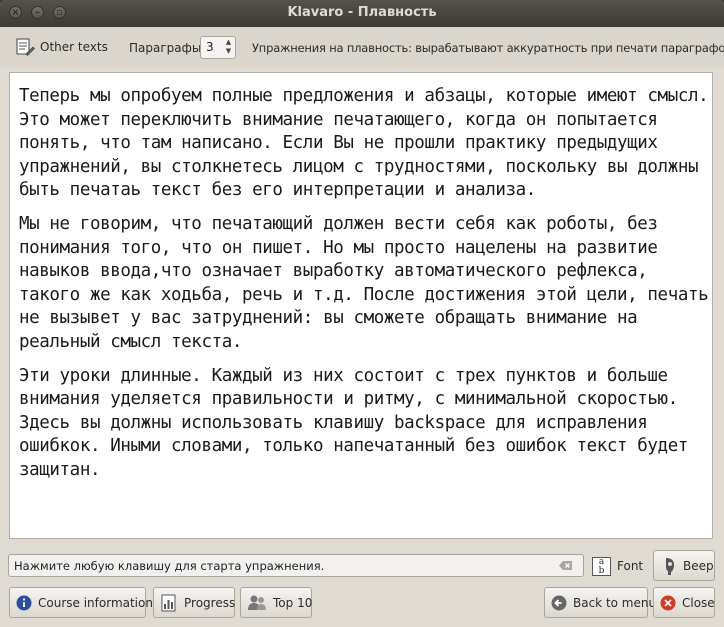  I want to click on font-icon: ab, so click(601, 566).